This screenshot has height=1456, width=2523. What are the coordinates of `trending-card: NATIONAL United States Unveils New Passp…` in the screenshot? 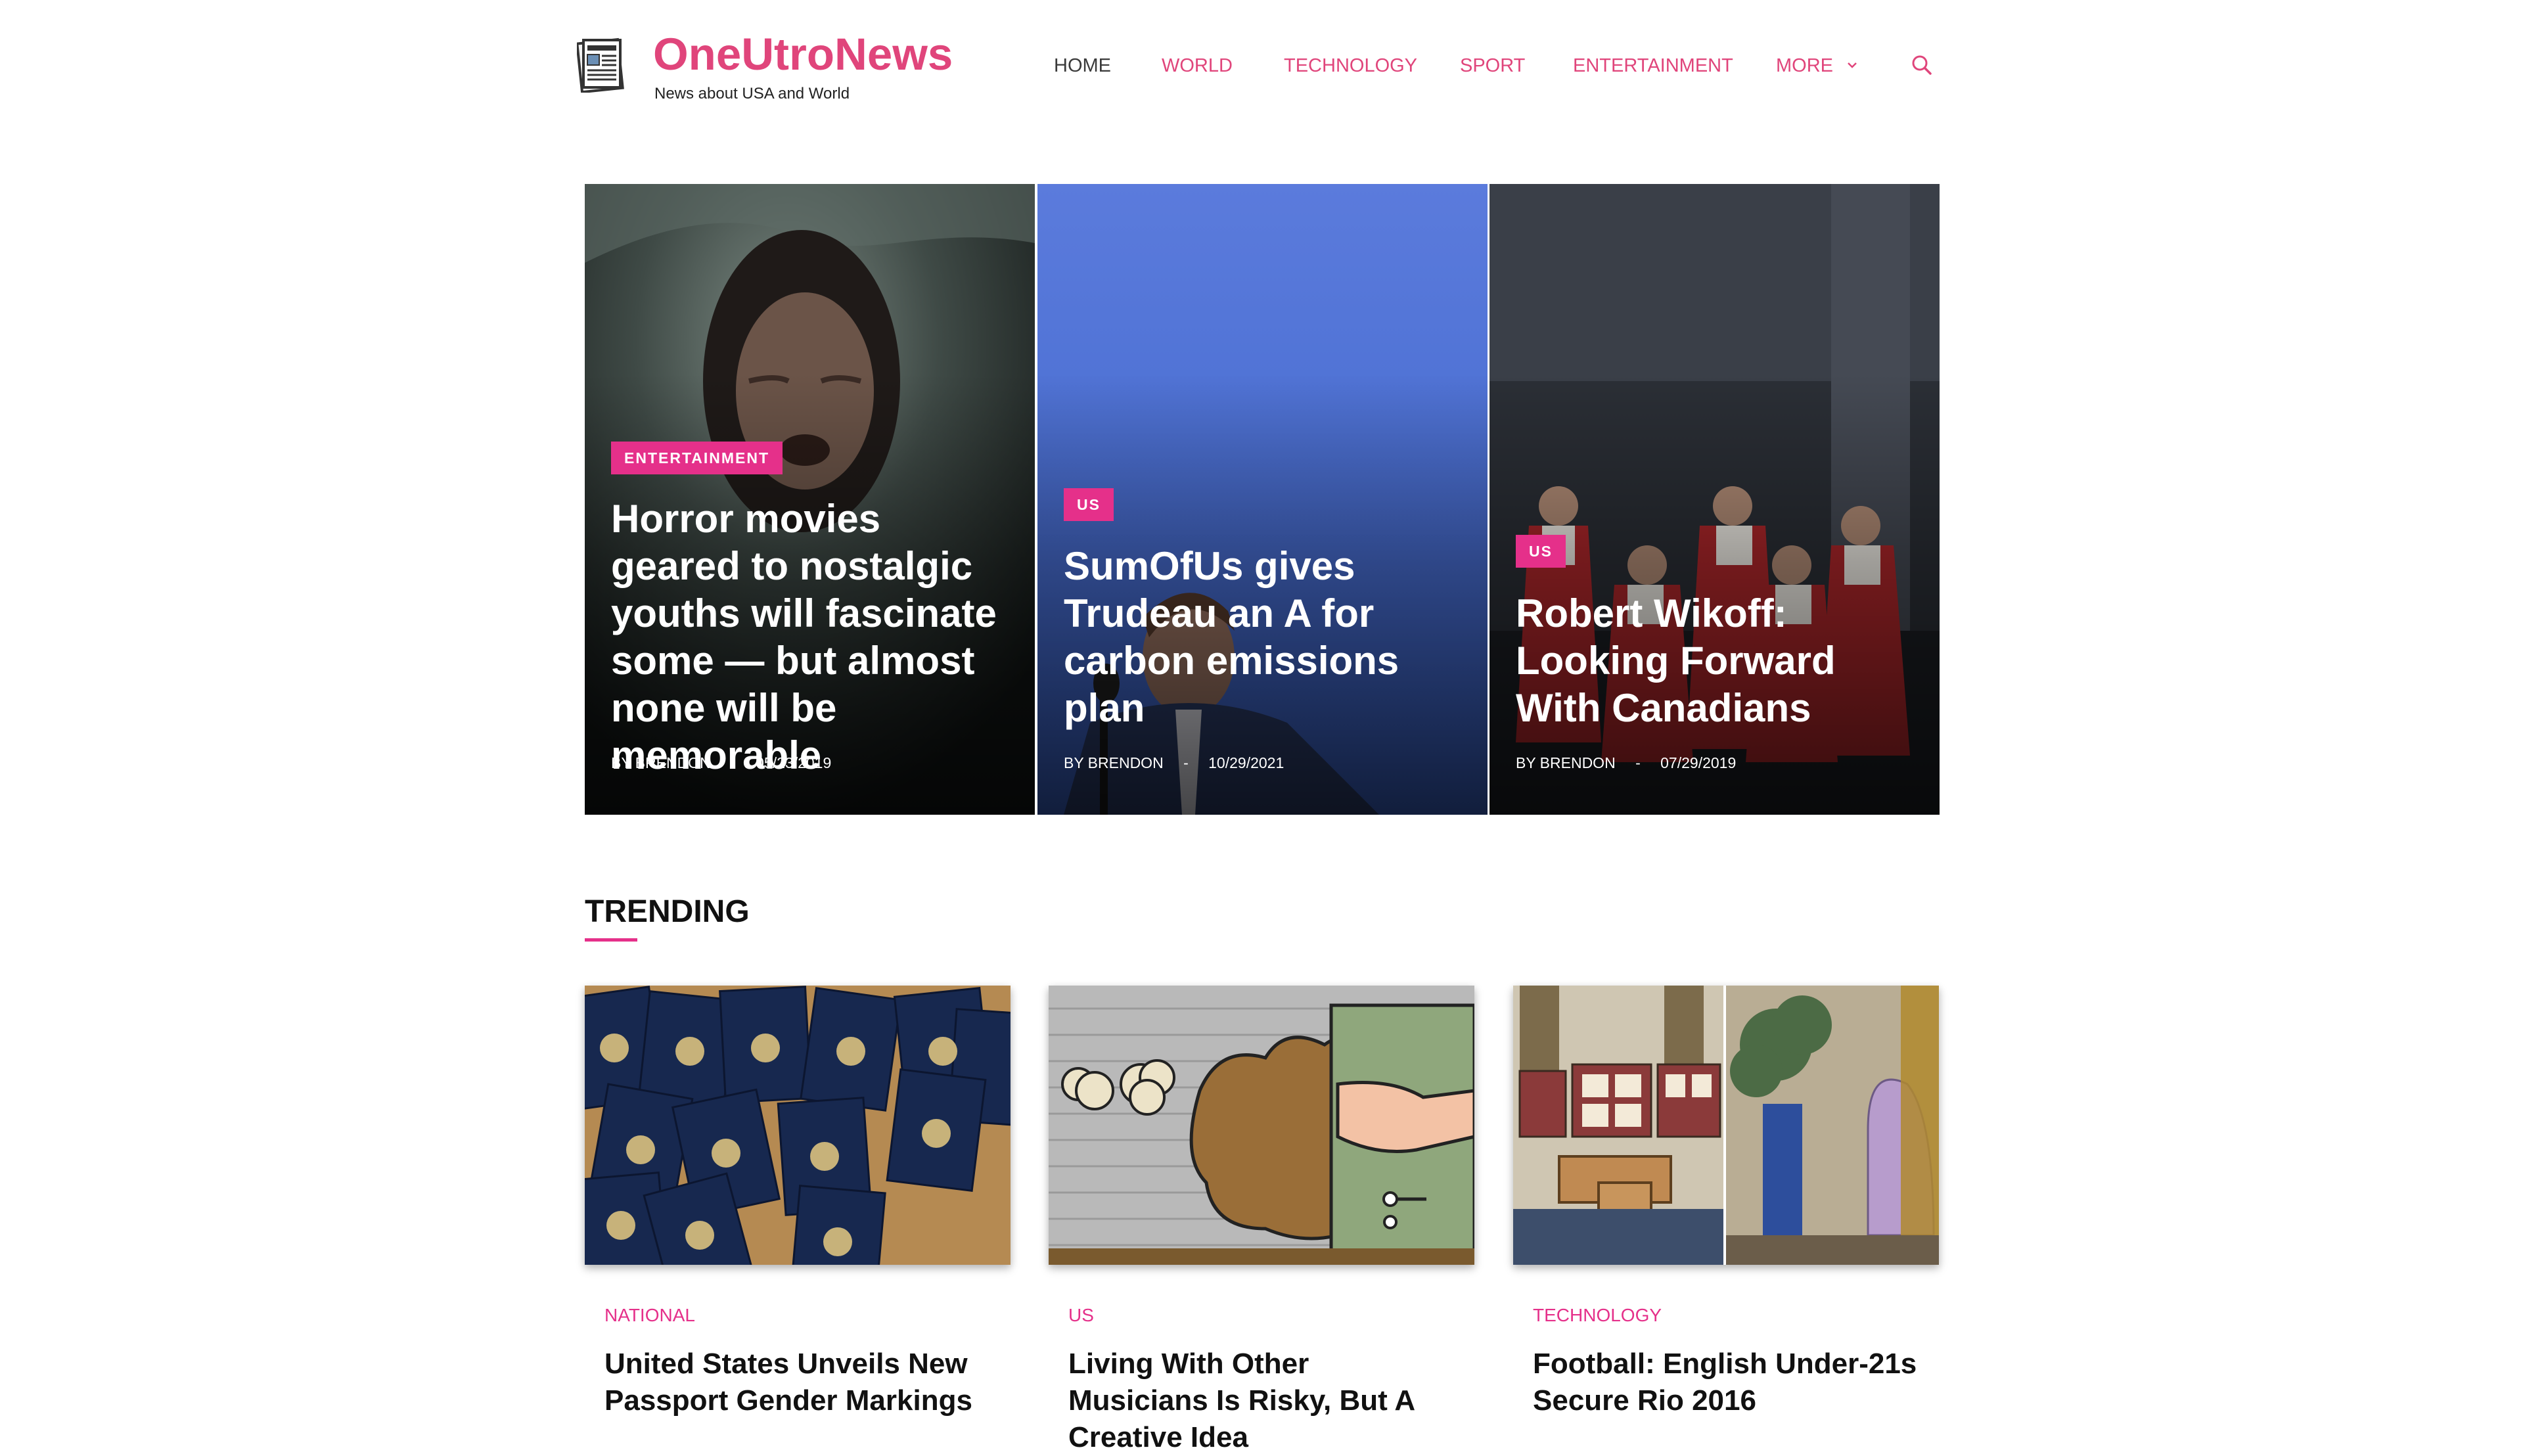 It's located at (798, 1202).